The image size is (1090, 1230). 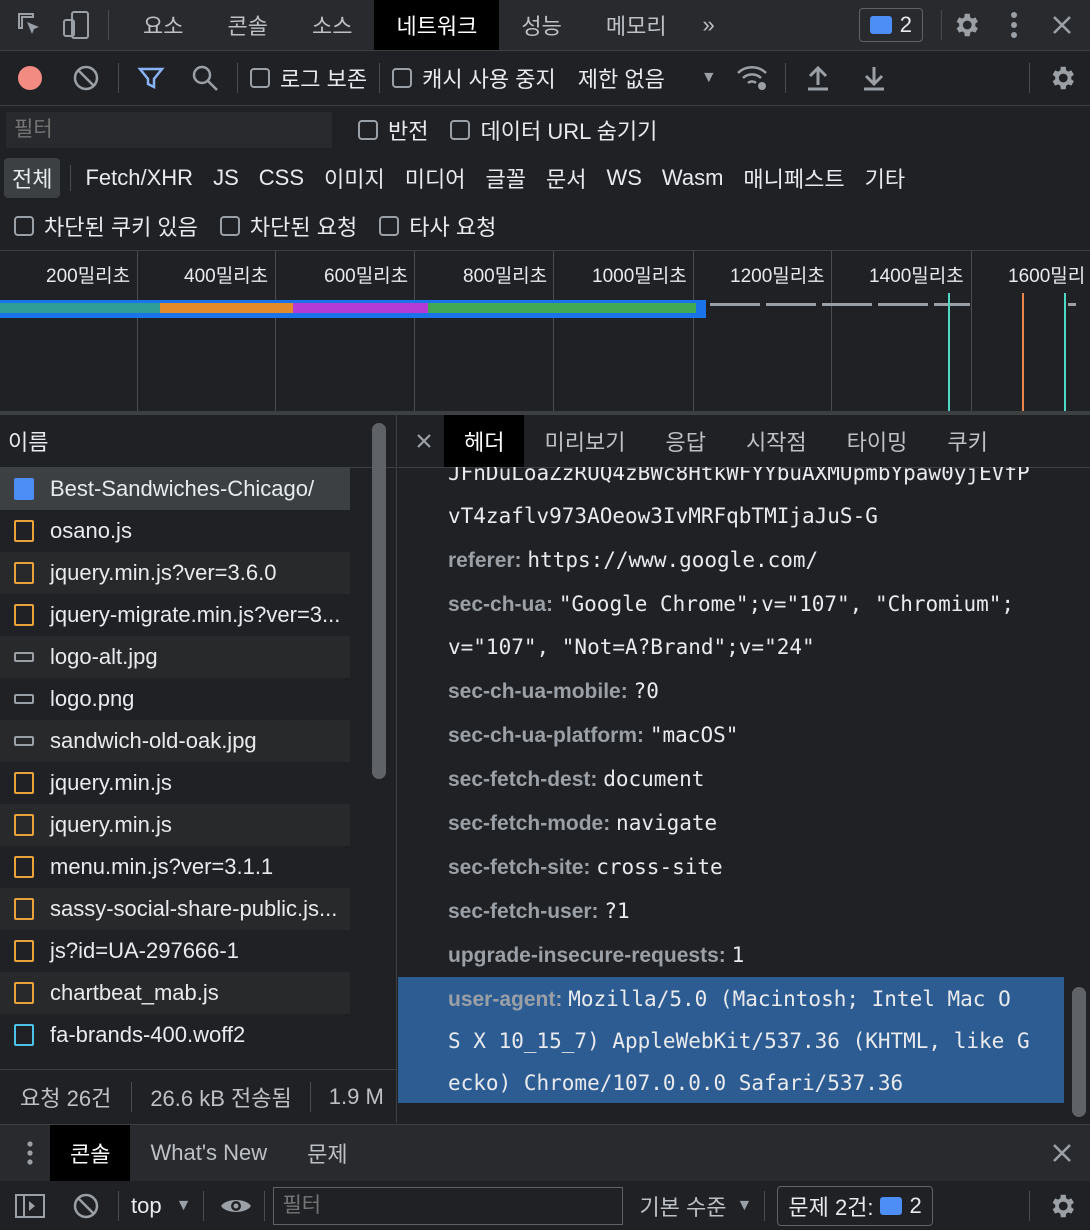 What do you see at coordinates (877, 441) in the screenshot?
I see `tab-timing: 타이밍` at bounding box center [877, 441].